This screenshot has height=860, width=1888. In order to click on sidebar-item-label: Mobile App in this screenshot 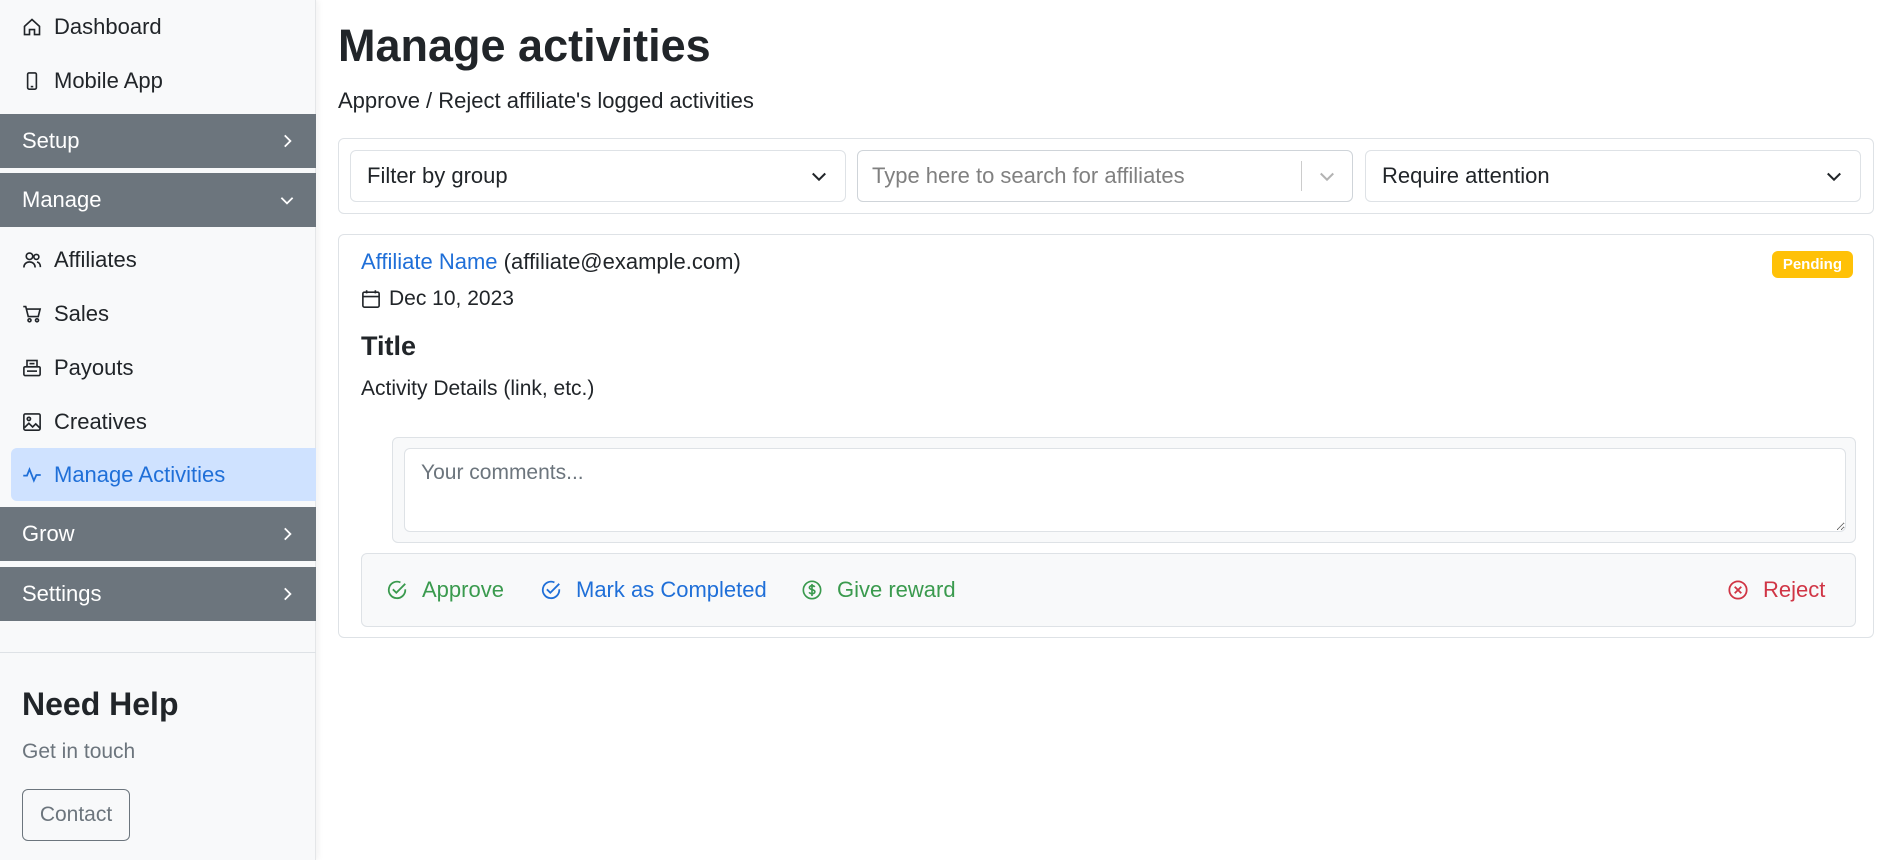, I will do `click(108, 80)`.